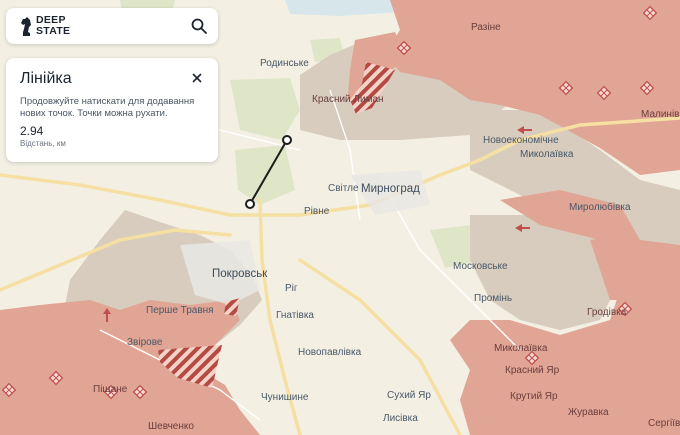 The height and width of the screenshot is (435, 680). Describe the element at coordinates (287, 140) in the screenshot. I see `ruler-point-end` at that location.